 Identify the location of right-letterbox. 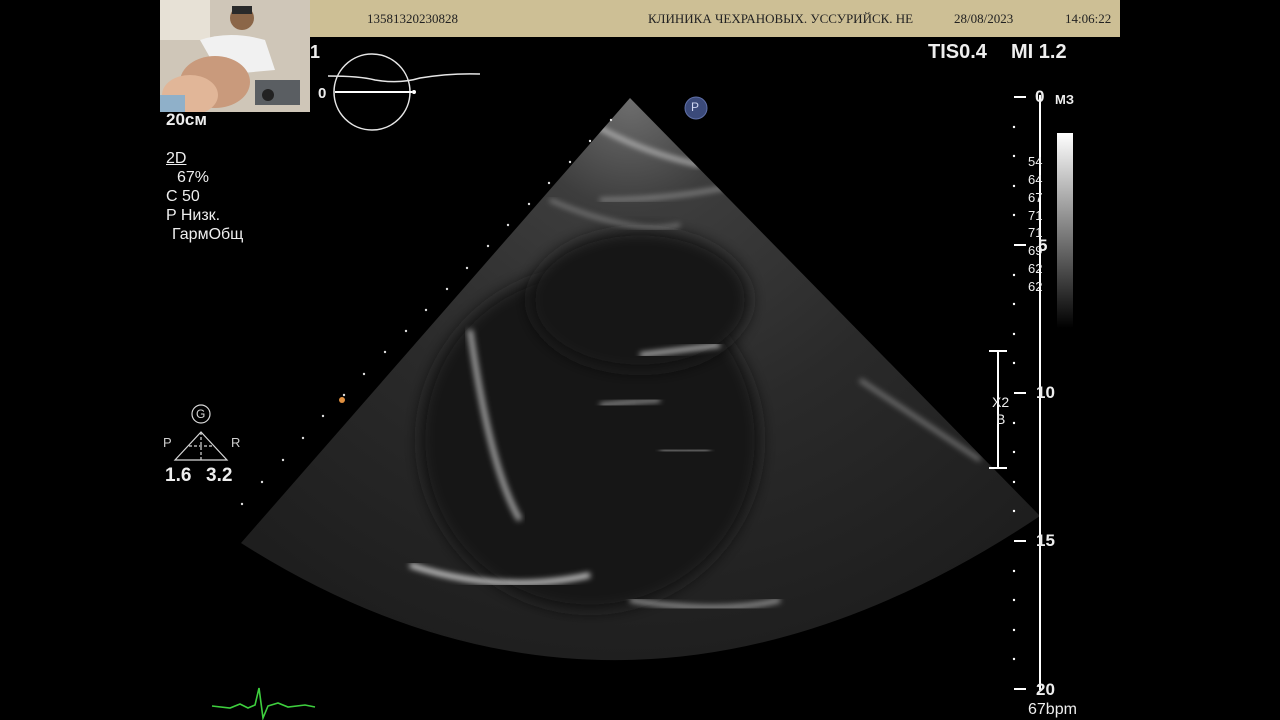
(1200, 360).